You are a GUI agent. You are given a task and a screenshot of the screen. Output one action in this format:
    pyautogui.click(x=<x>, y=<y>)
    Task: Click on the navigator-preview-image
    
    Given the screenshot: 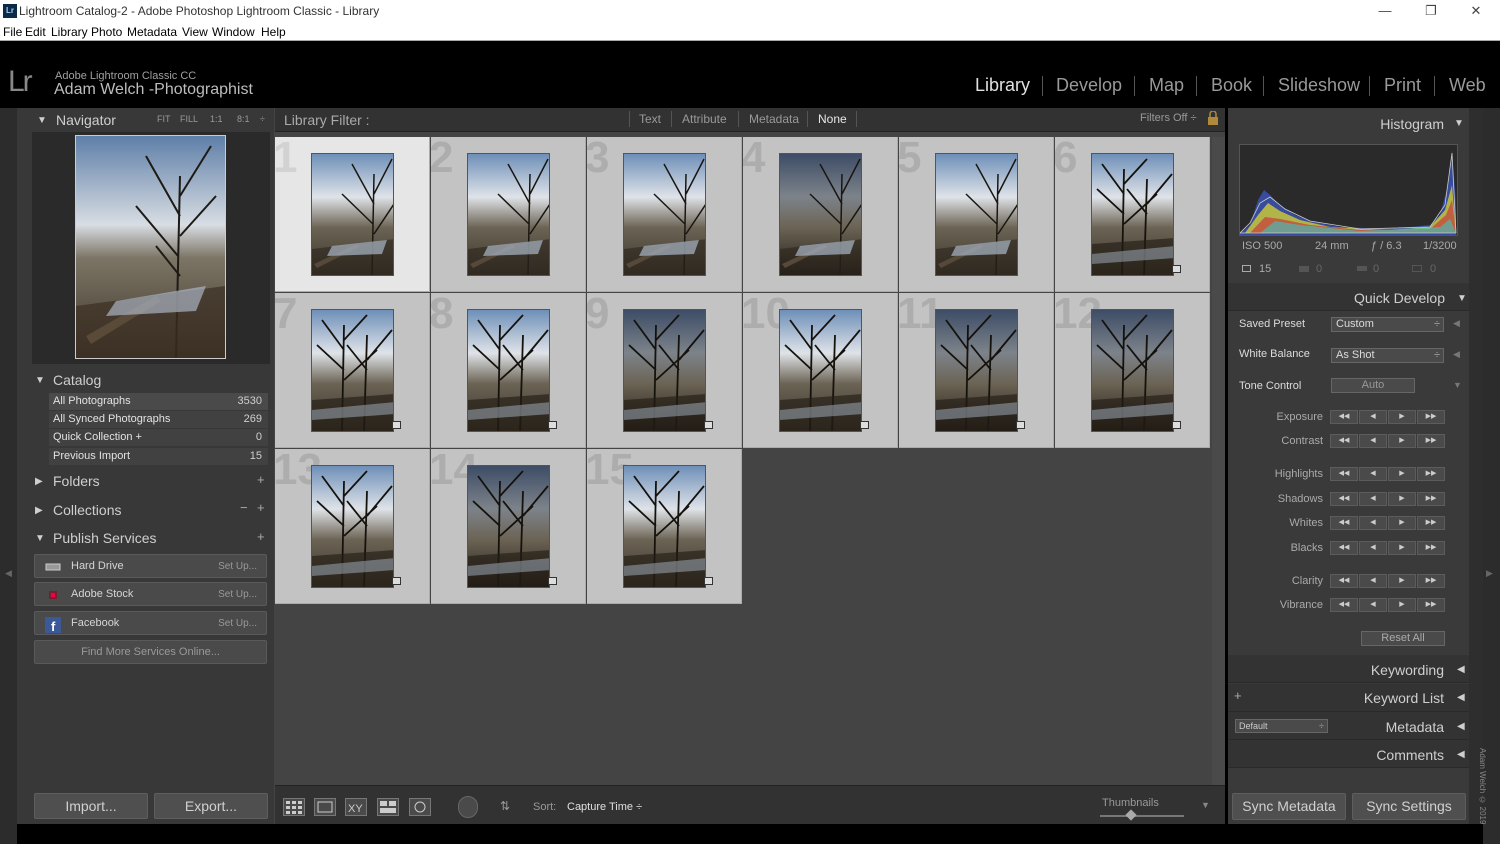 What is the action you would take?
    pyautogui.click(x=150, y=247)
    